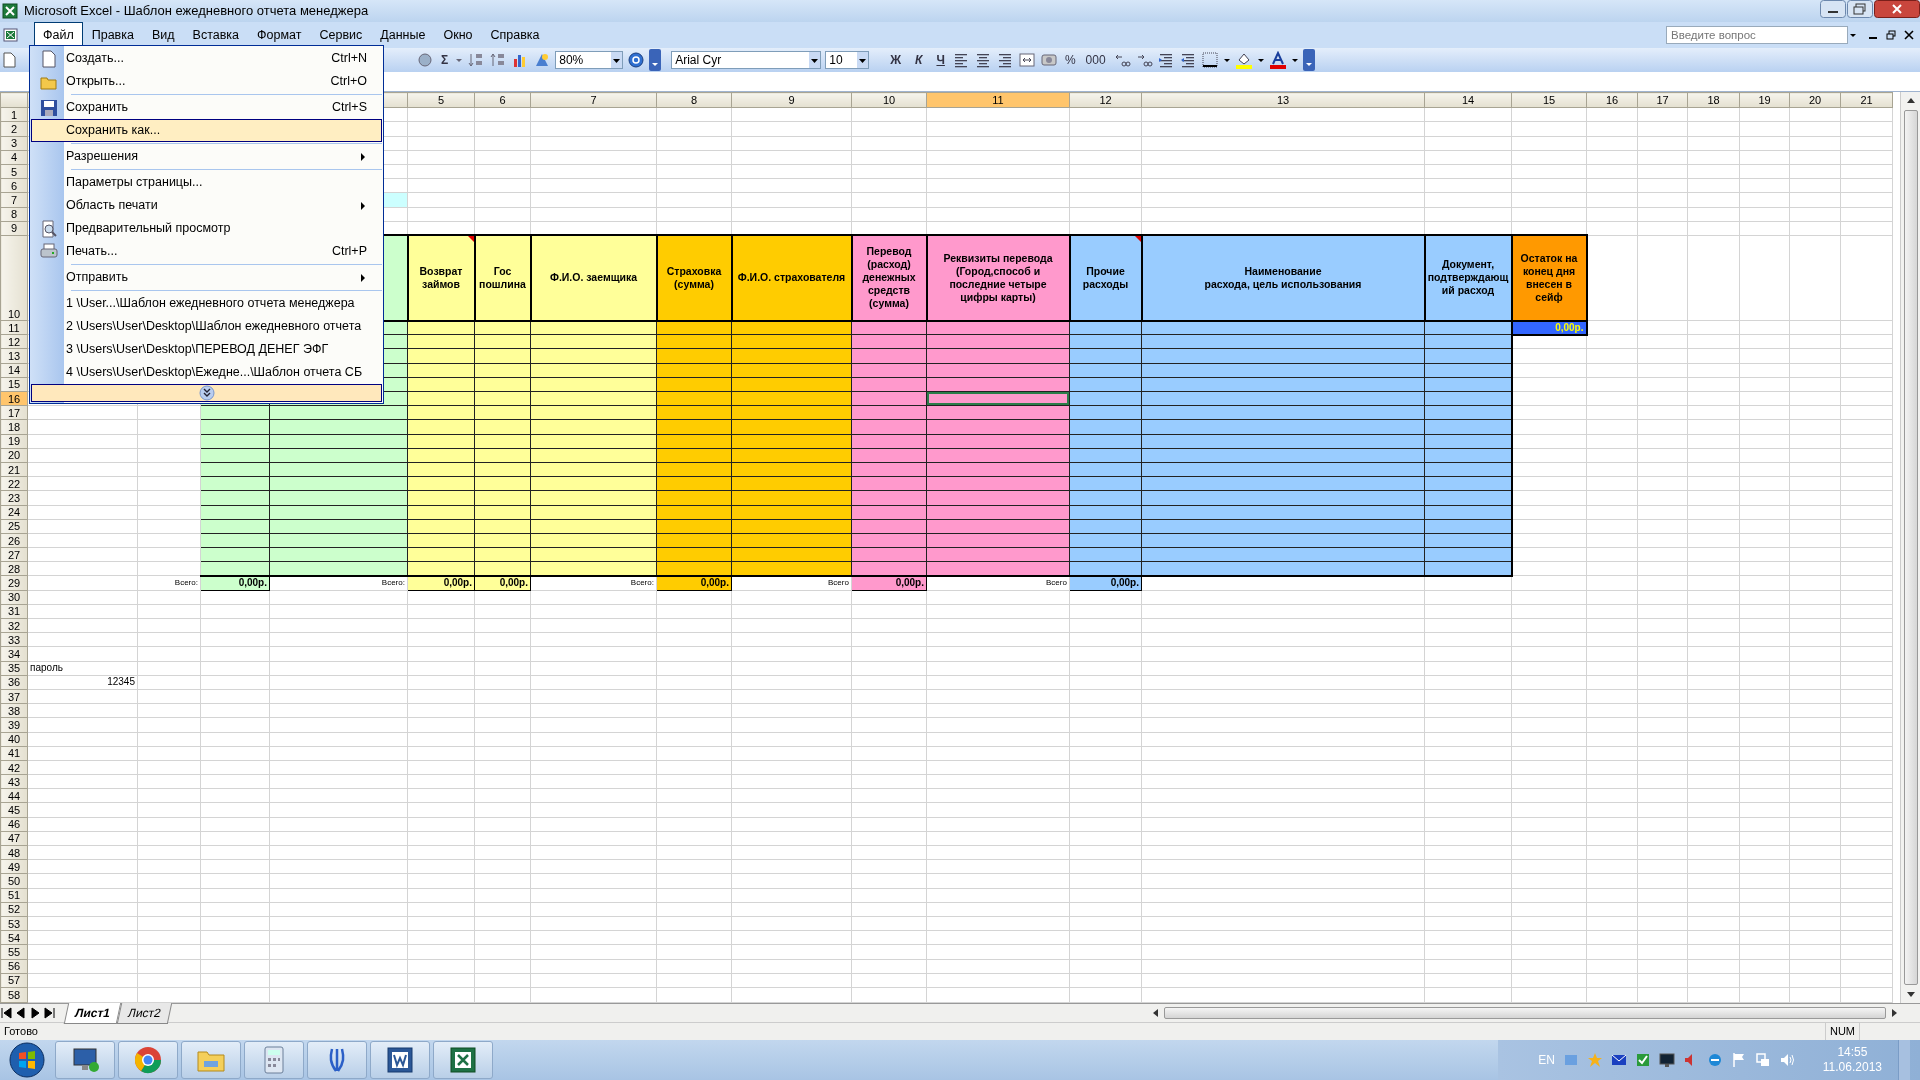  What do you see at coordinates (919, 60) in the screenshot?
I see `italic-button: К` at bounding box center [919, 60].